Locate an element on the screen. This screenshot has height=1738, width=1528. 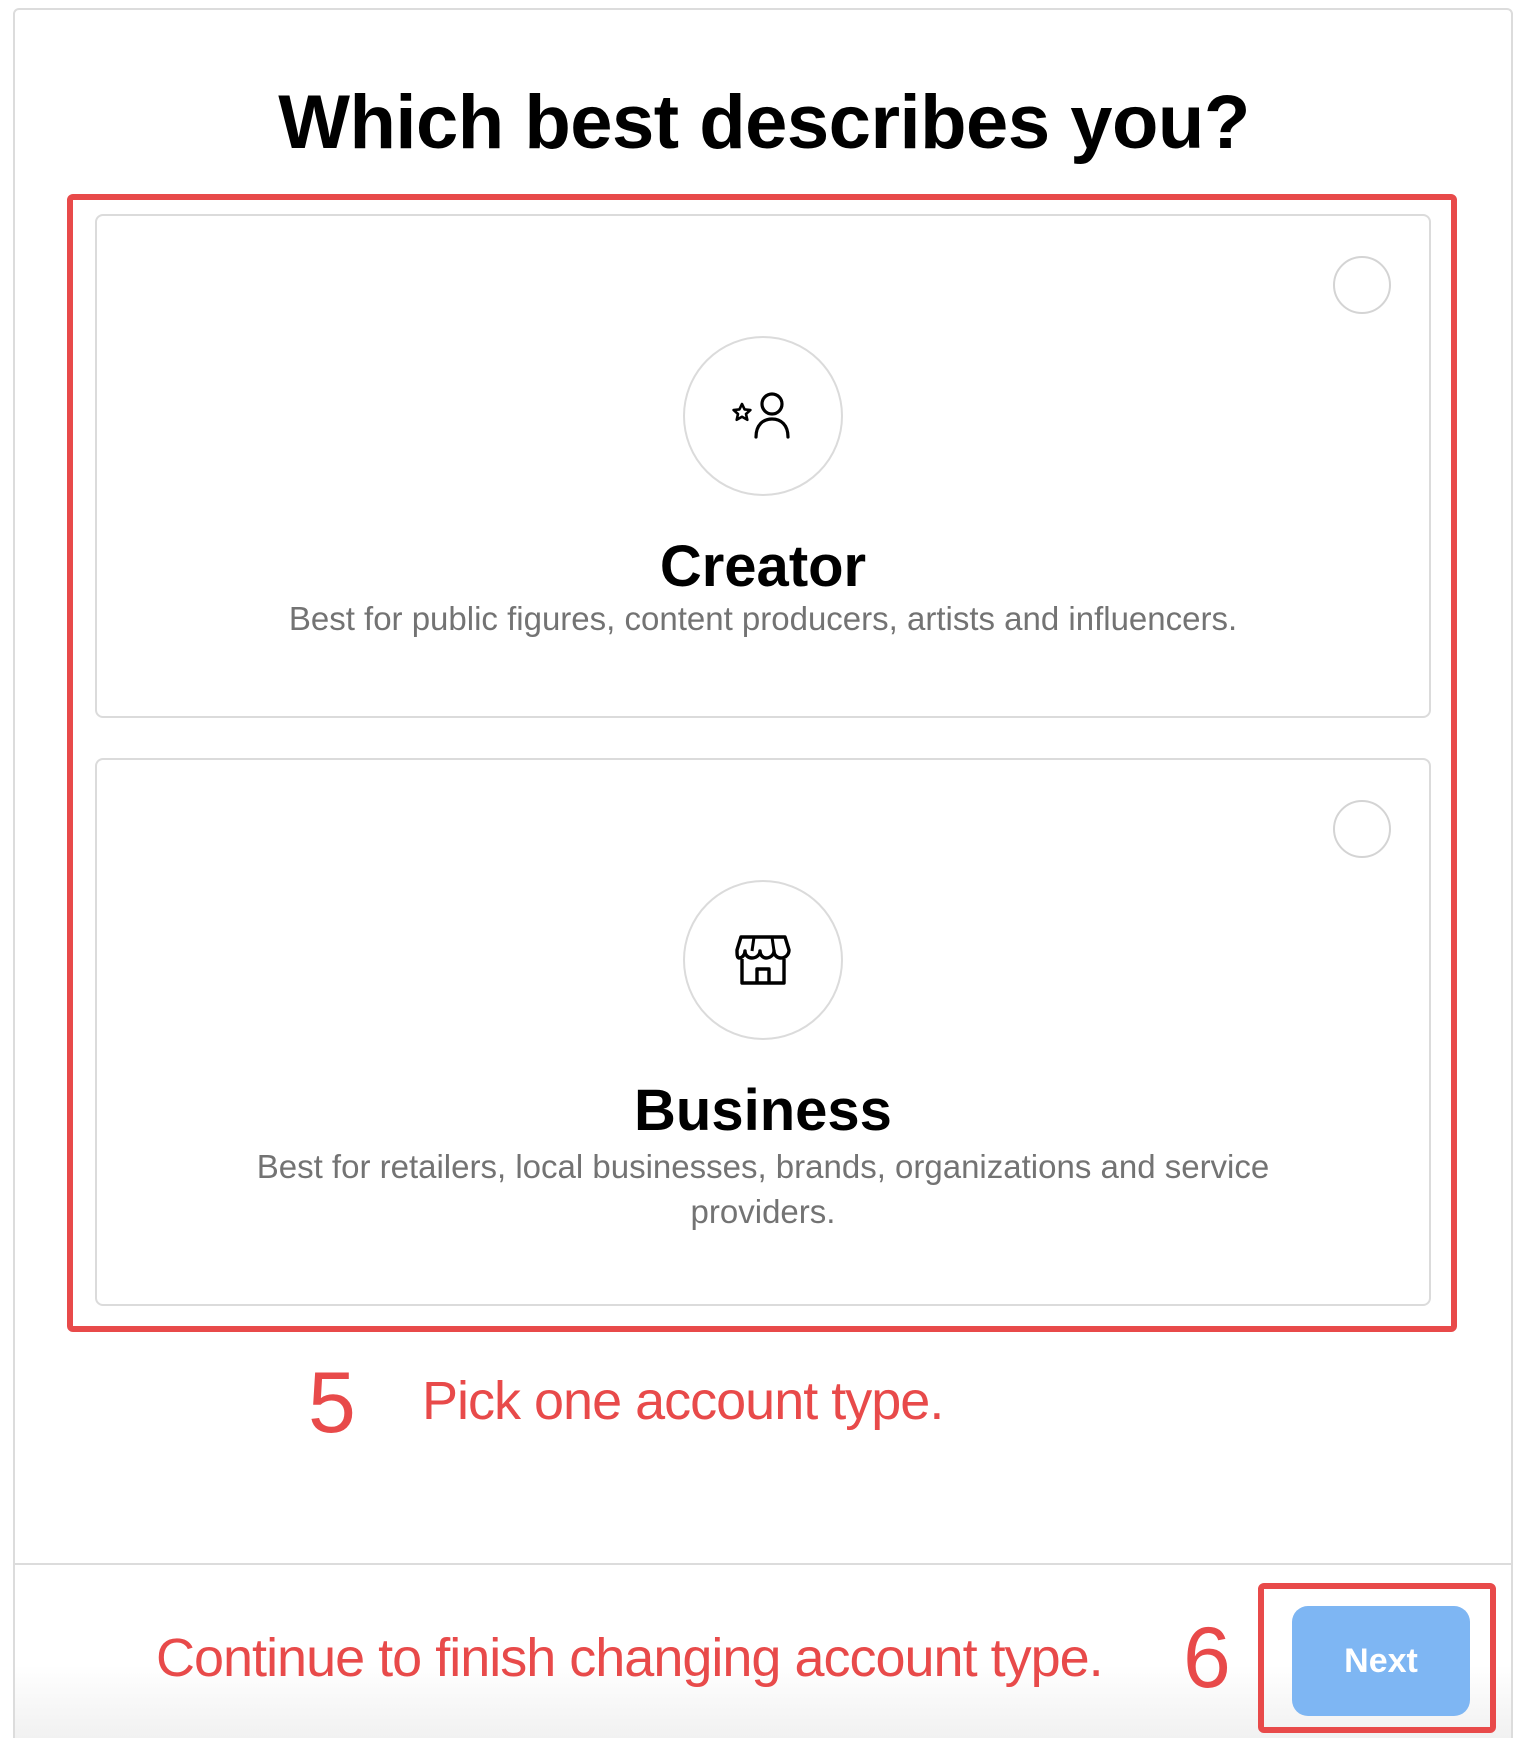
creator-icon-circle is located at coordinates (763, 416).